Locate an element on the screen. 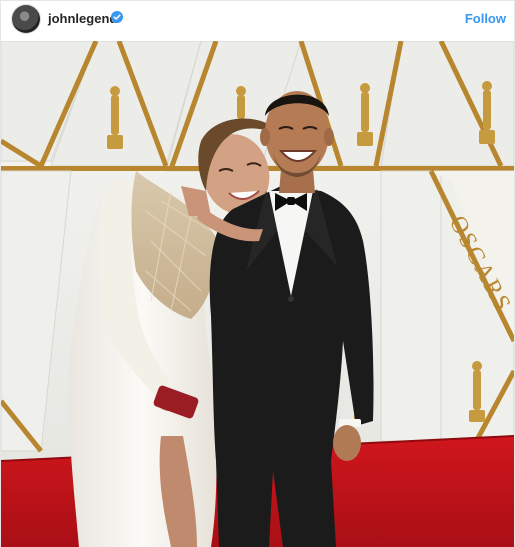 The image size is (515, 547). avatar is located at coordinates (26, 19).